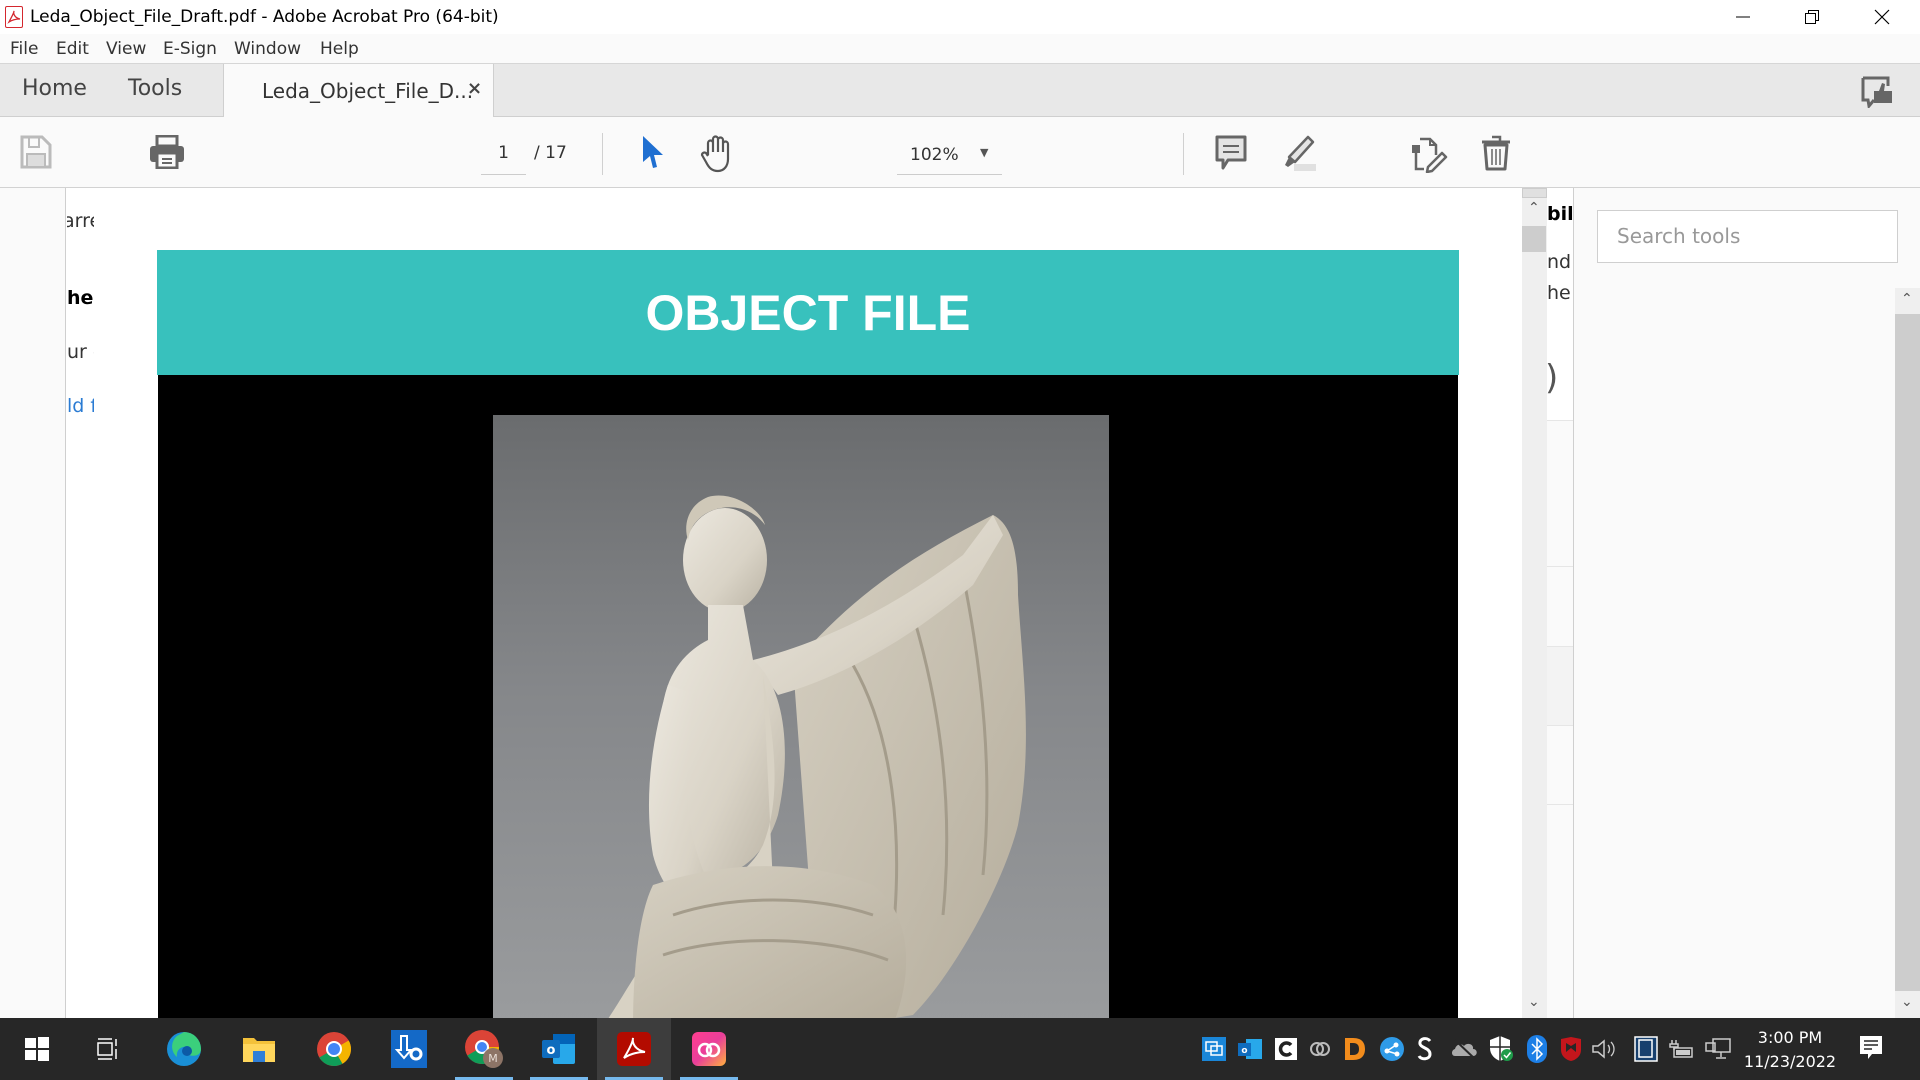  I want to click on chevron-down-icon: ▼, so click(984, 152).